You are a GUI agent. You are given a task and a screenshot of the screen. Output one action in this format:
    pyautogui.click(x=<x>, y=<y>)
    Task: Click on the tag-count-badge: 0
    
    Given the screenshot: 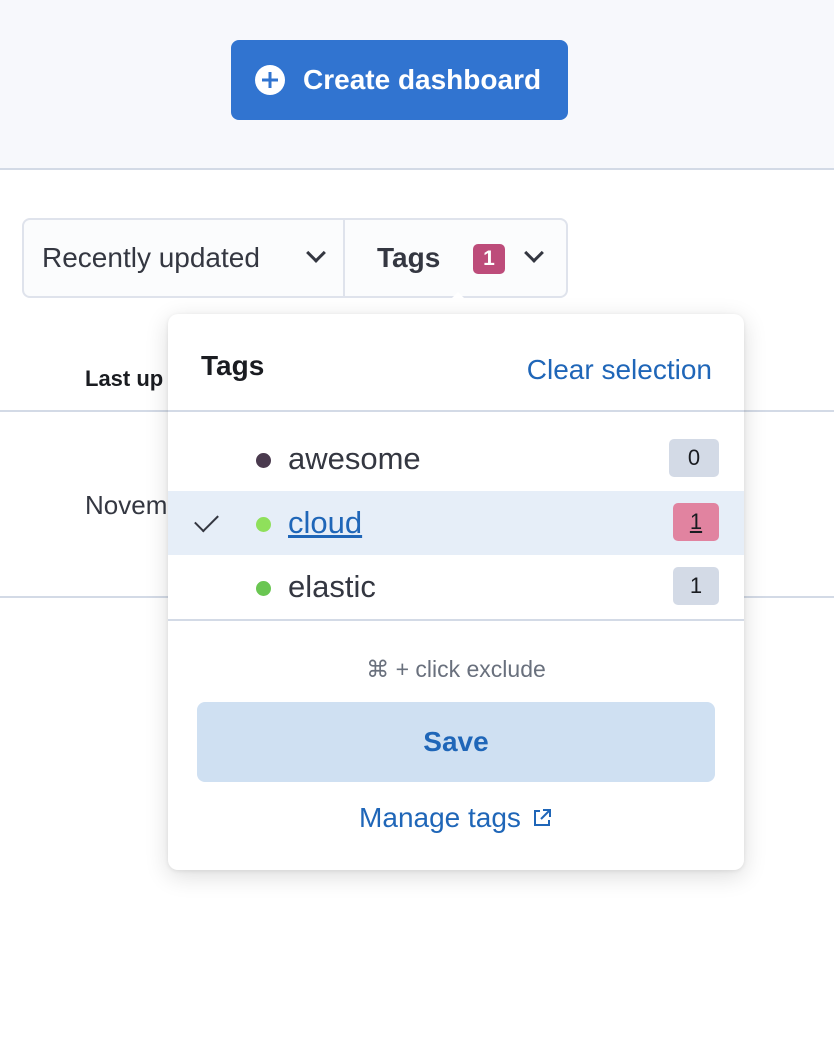 What is the action you would take?
    pyautogui.click(x=694, y=458)
    